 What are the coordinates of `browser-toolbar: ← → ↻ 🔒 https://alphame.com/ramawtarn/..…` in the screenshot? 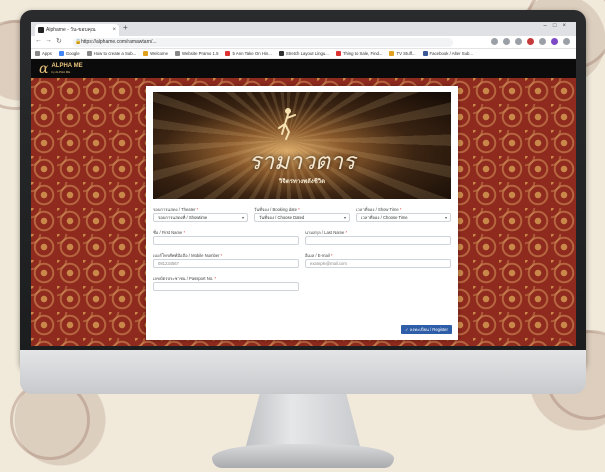 It's located at (303, 42).